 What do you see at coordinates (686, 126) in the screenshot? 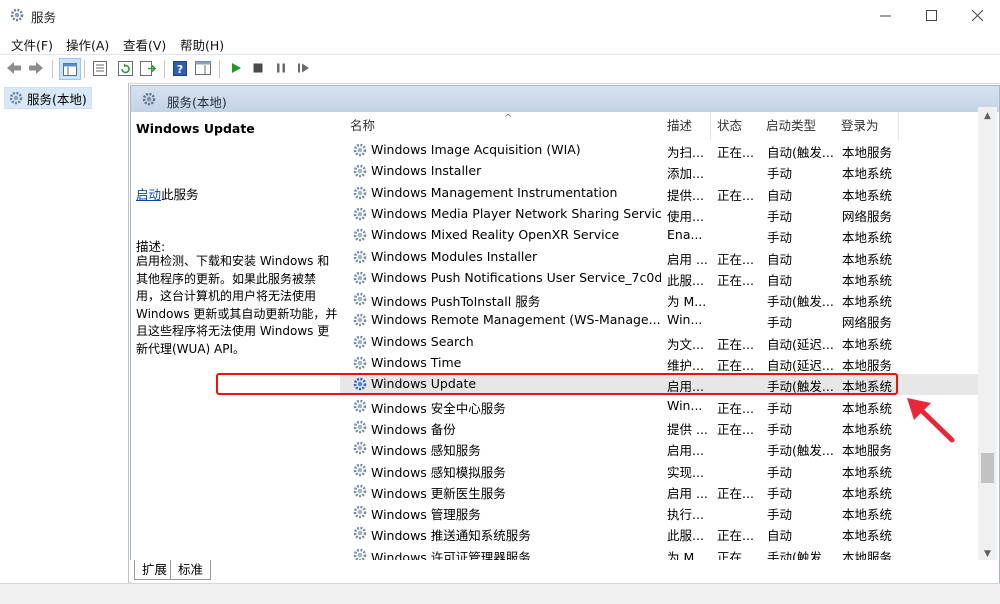
I see `column-header-description: 描述` at bounding box center [686, 126].